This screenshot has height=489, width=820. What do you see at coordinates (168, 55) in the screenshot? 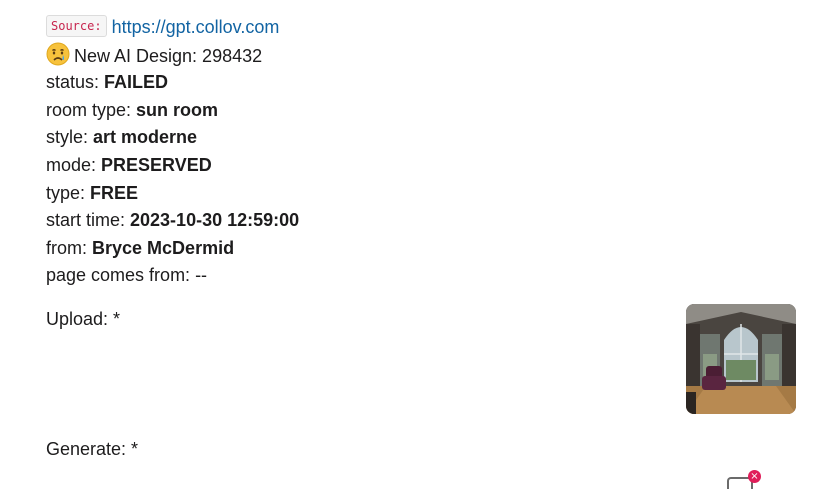
I see `design-title: New AI Design: 298432` at bounding box center [168, 55].